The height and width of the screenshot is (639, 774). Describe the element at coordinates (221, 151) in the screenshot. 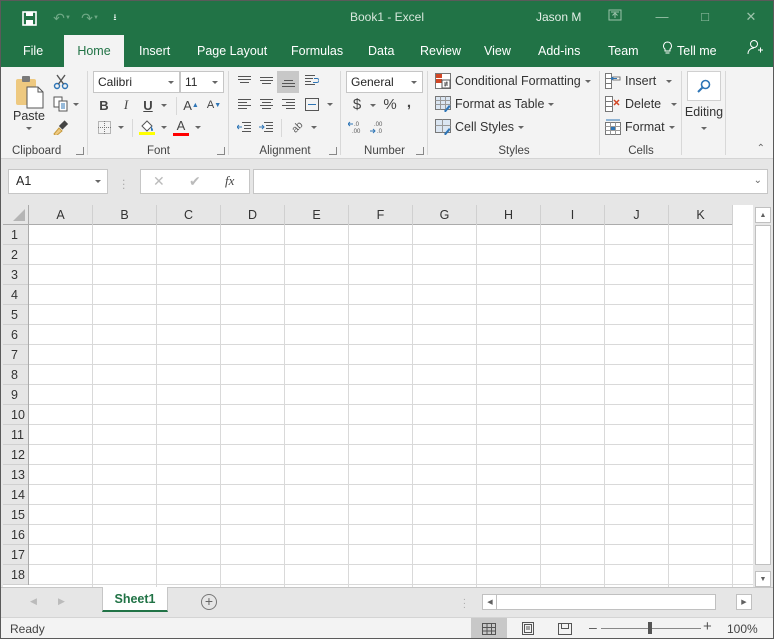

I see `font-dialog-launcher` at that location.